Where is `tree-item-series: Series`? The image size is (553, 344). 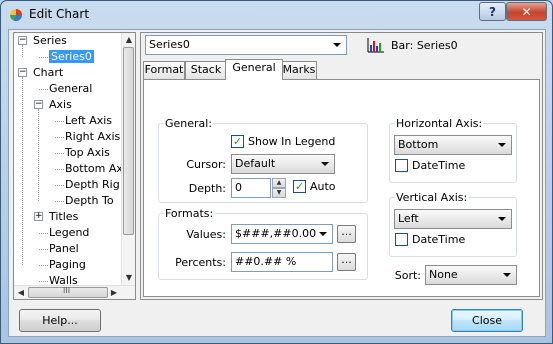 tree-item-series: Series is located at coordinates (50, 41).